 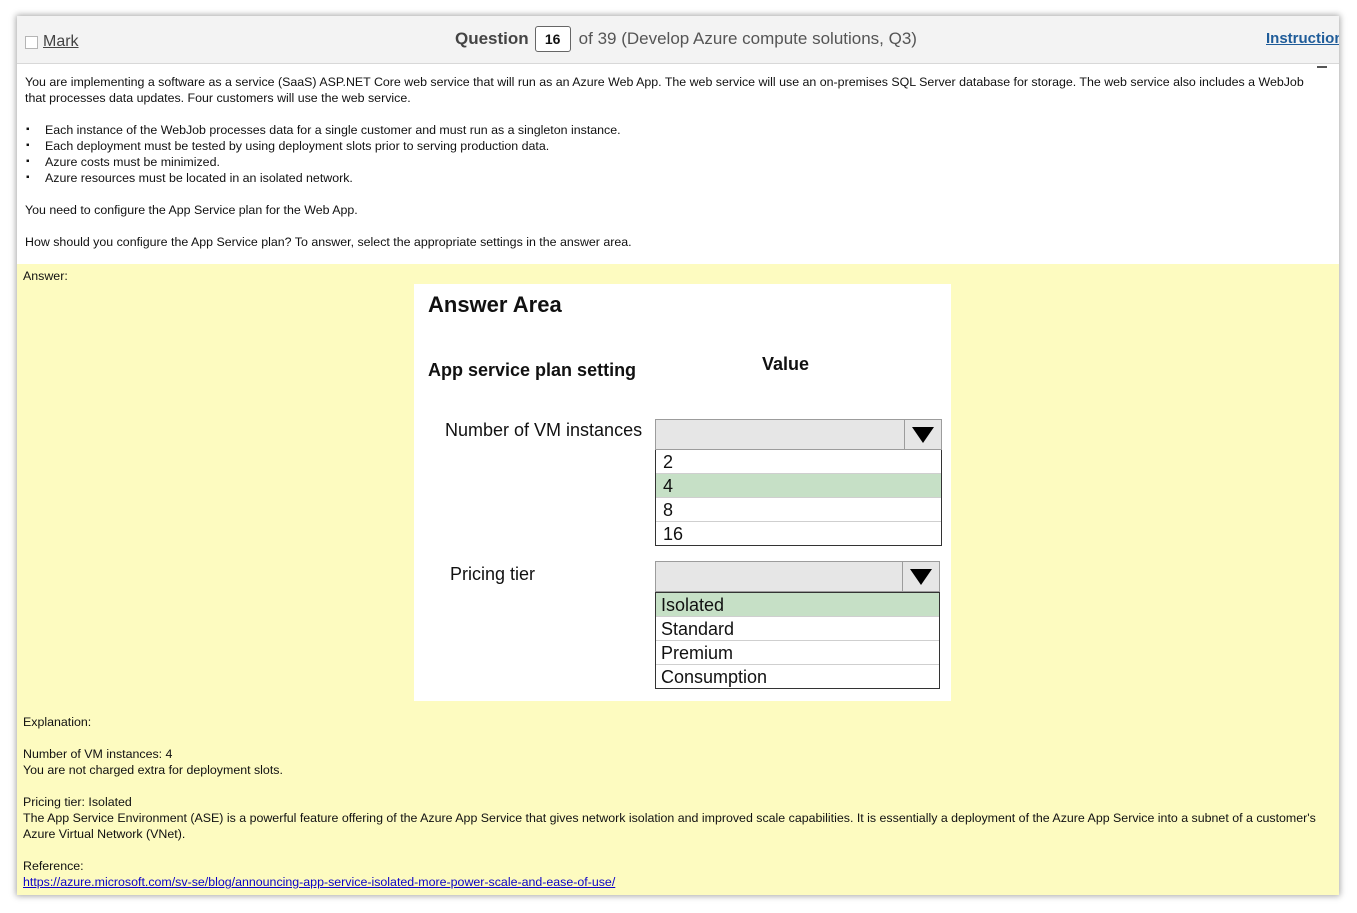 I want to click on instructions-link: Instructions, so click(x=1302, y=38).